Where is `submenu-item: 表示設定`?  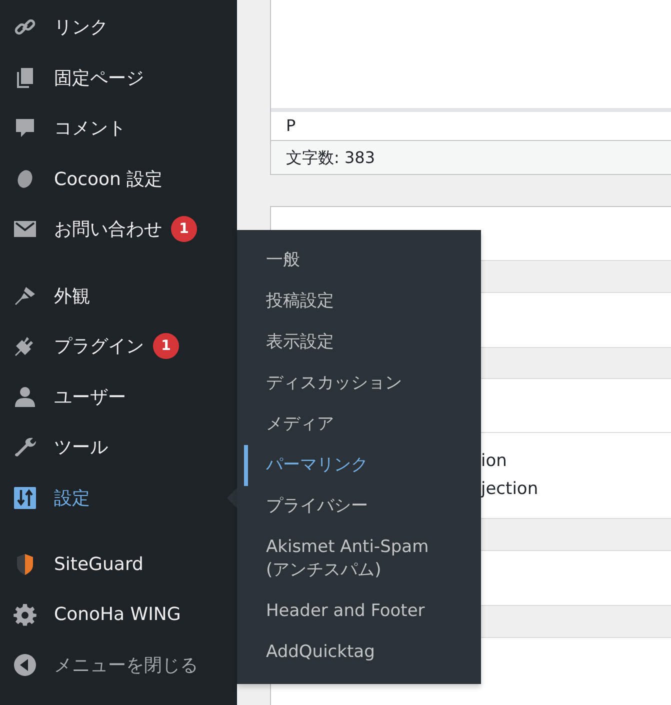 submenu-item: 表示設定 is located at coordinates (362, 342).